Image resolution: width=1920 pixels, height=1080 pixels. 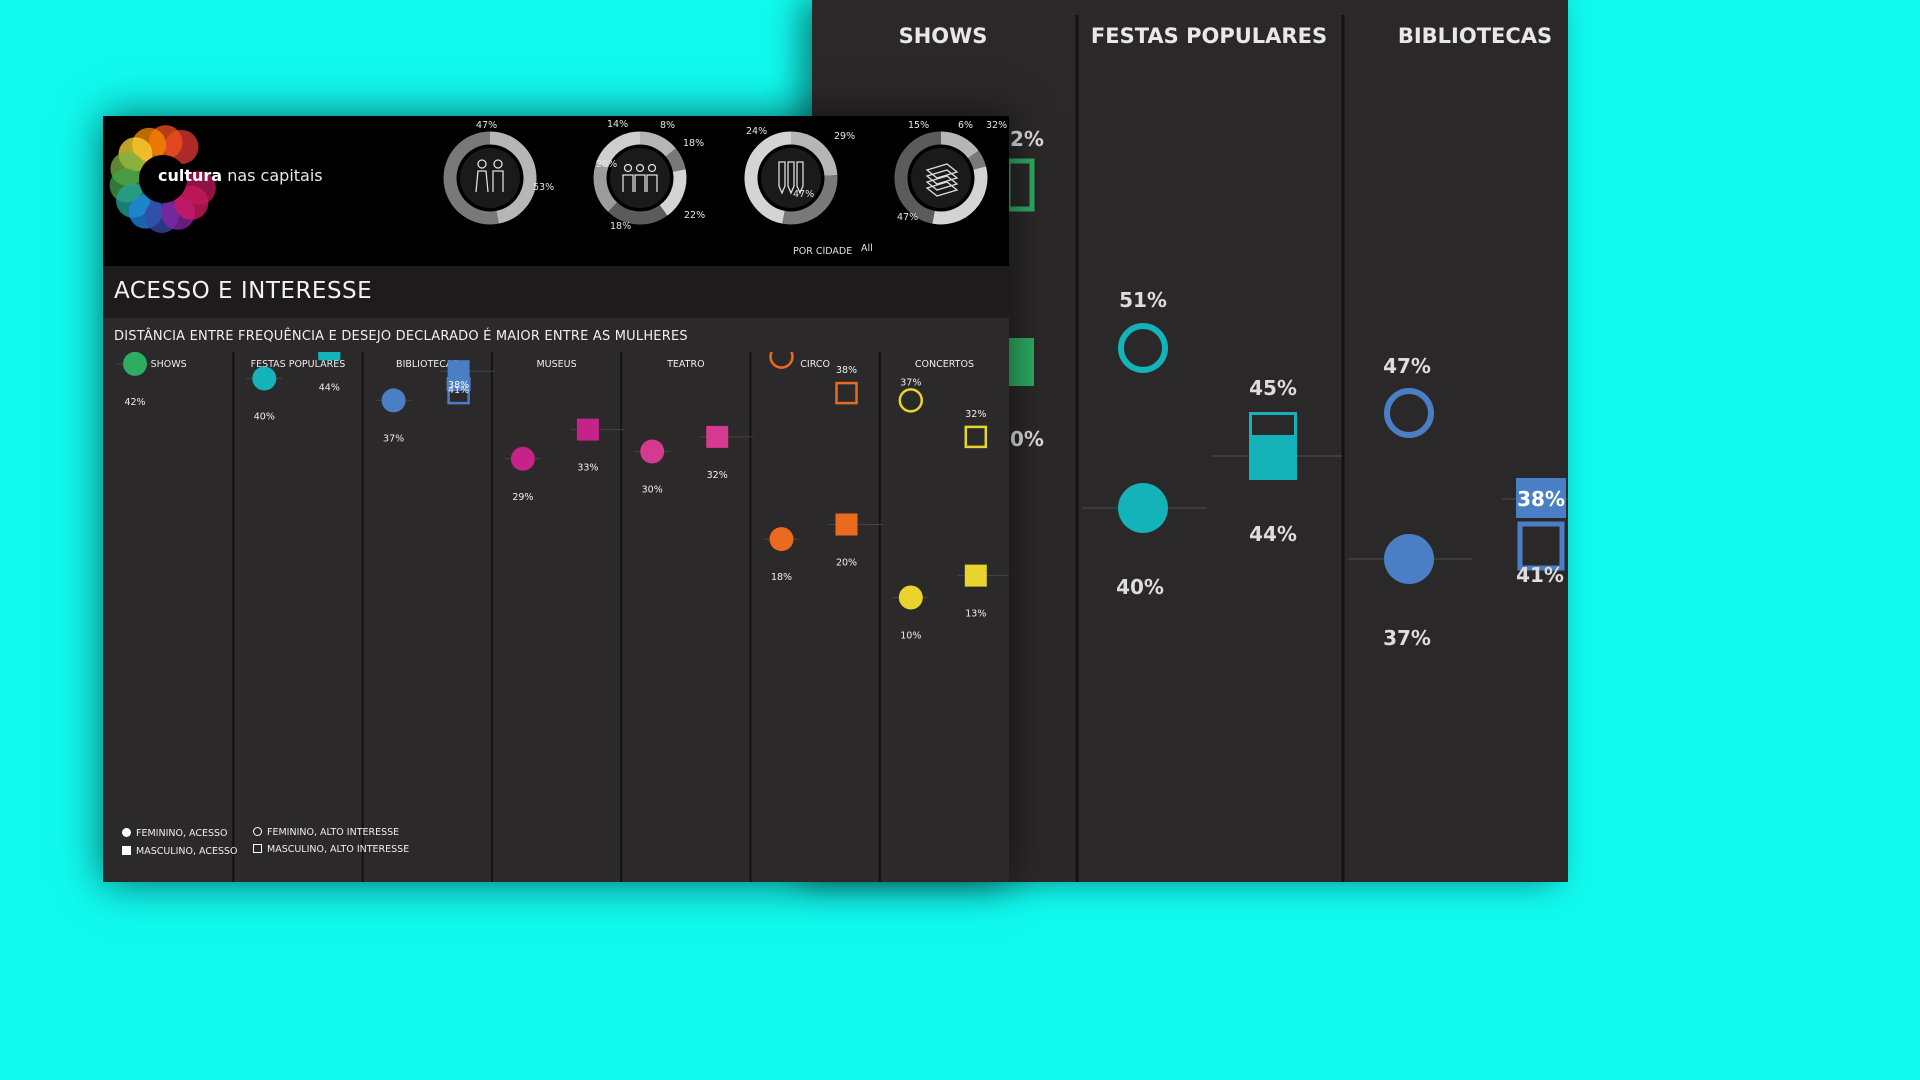 I want to click on legend-masc-access: MASCULINO, ACESSO, so click(x=180, y=851).